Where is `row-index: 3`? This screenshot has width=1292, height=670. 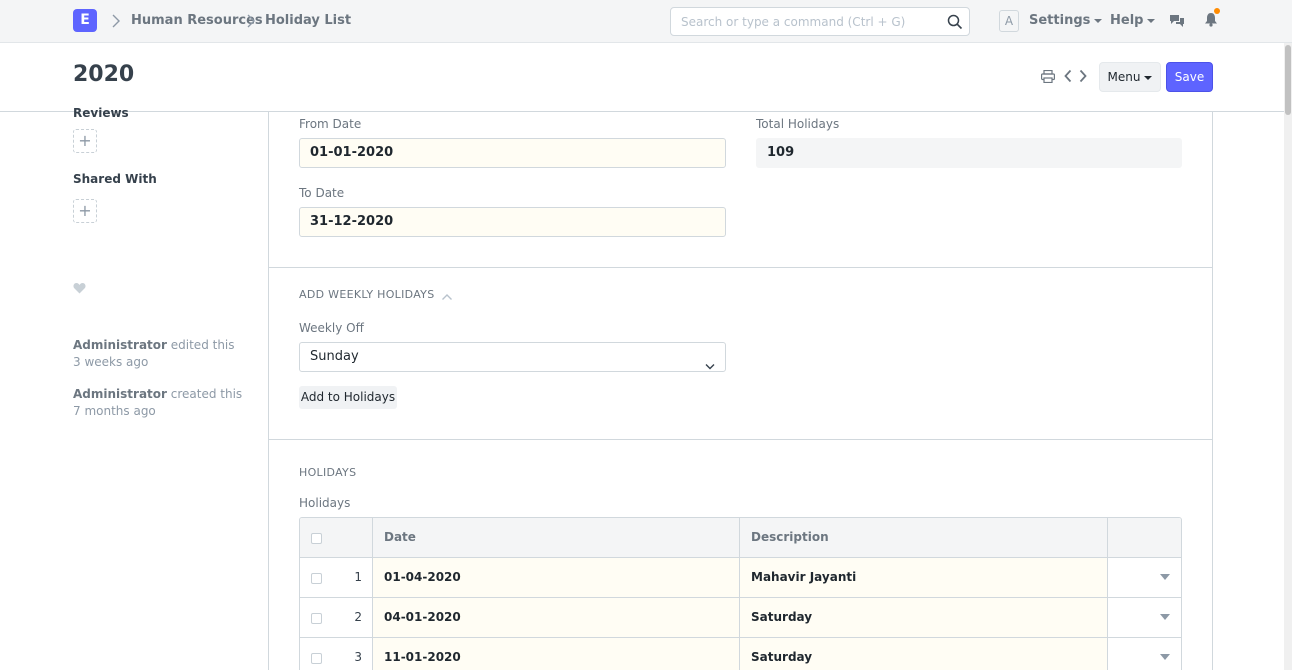
row-index: 3 is located at coordinates (358, 657).